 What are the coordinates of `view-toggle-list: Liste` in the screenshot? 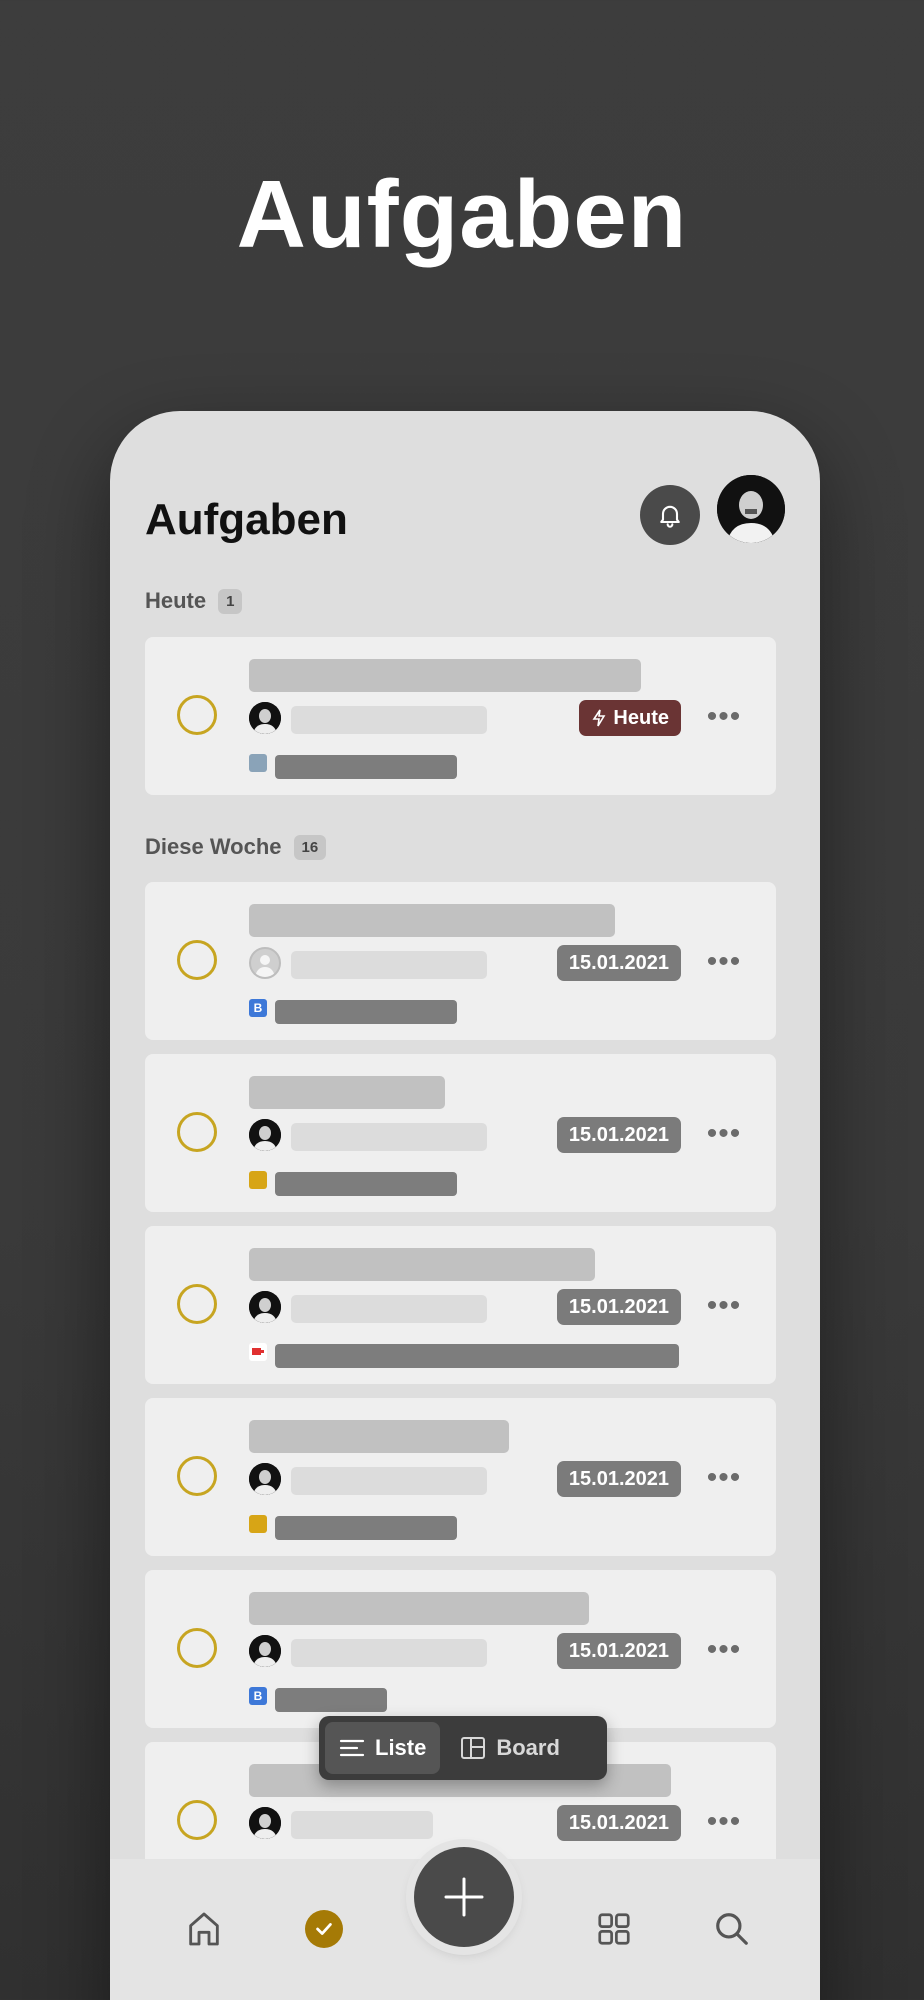 It's located at (383, 1748).